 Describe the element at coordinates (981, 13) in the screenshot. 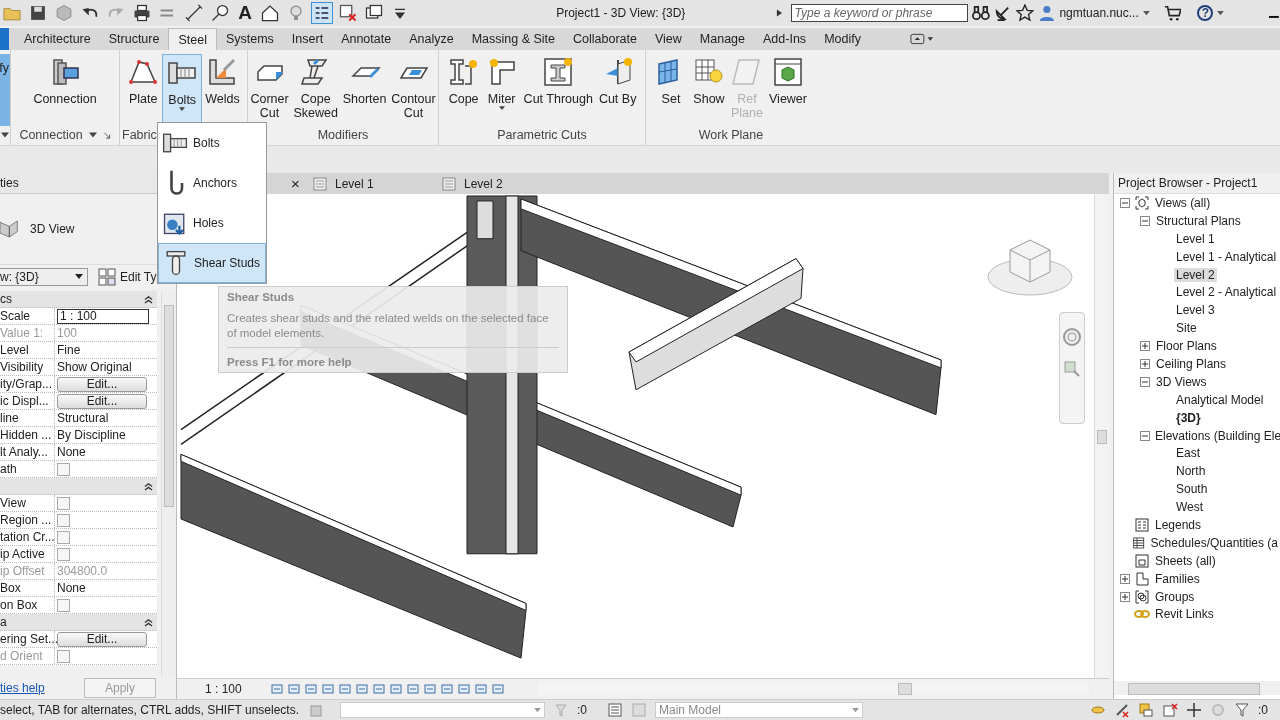

I see `binoculars-icon` at that location.